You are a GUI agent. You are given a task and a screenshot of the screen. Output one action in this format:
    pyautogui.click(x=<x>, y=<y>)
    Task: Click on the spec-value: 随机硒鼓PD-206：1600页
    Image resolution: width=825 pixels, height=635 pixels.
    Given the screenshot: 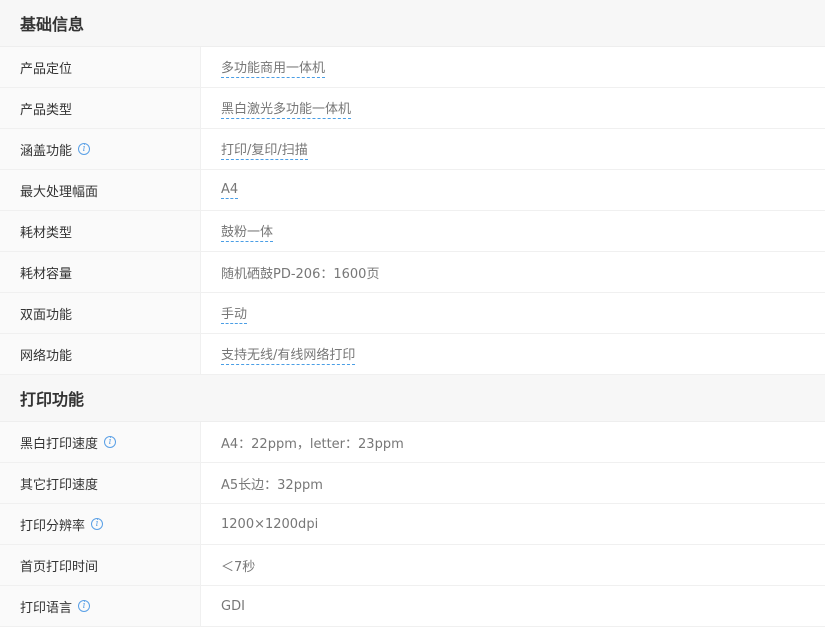 What is the action you would take?
    pyautogui.click(x=513, y=272)
    